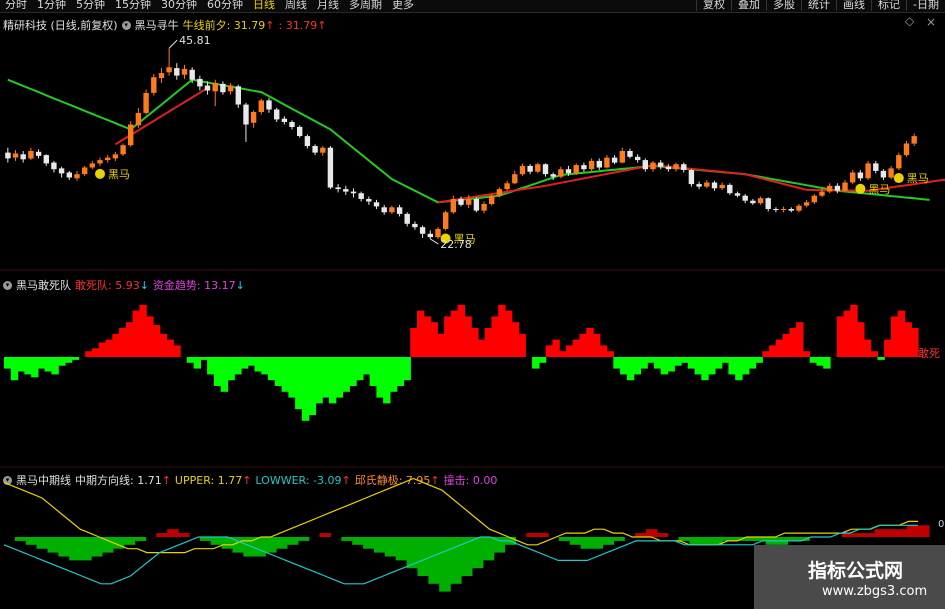  Describe the element at coordinates (856, 571) in the screenshot. I see `watermark-title: 指标公式网` at that location.